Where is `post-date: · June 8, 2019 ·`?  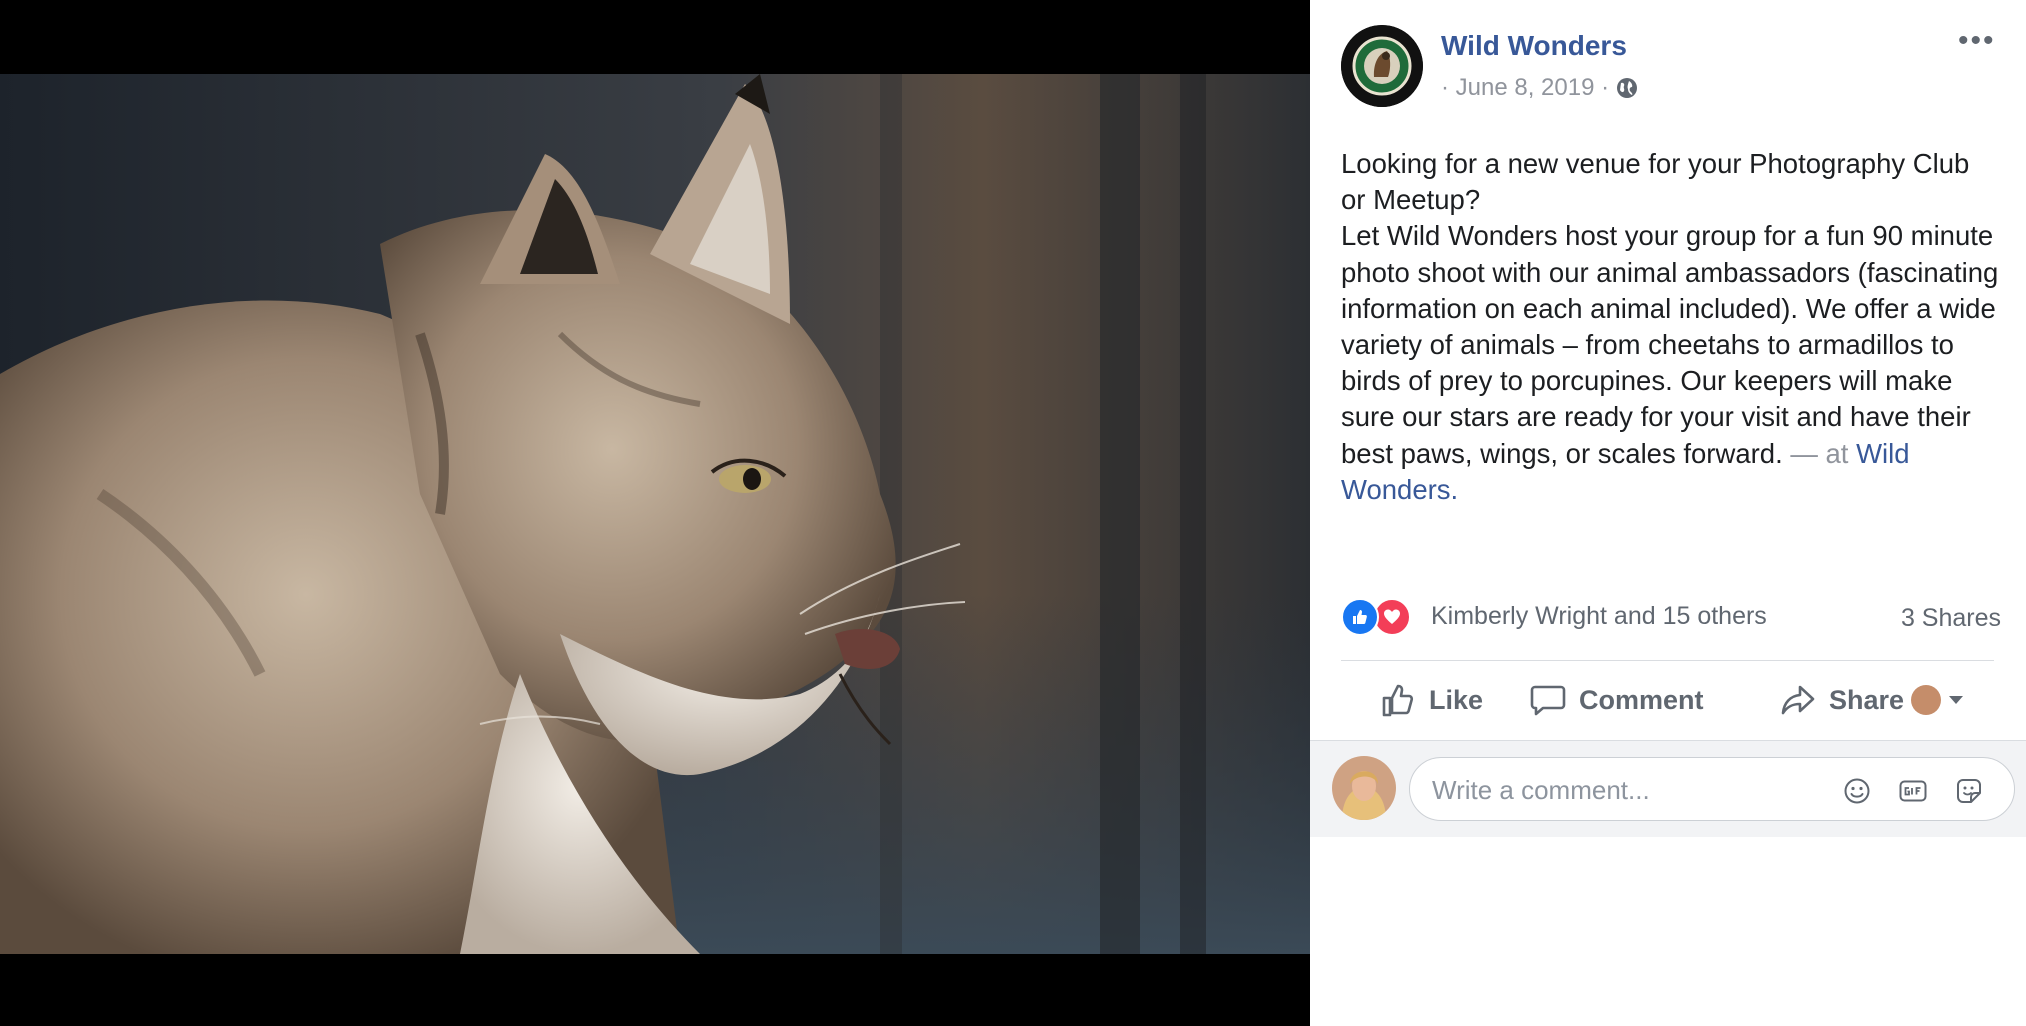
post-date: · June 8, 2019 · is located at coordinates (1525, 88).